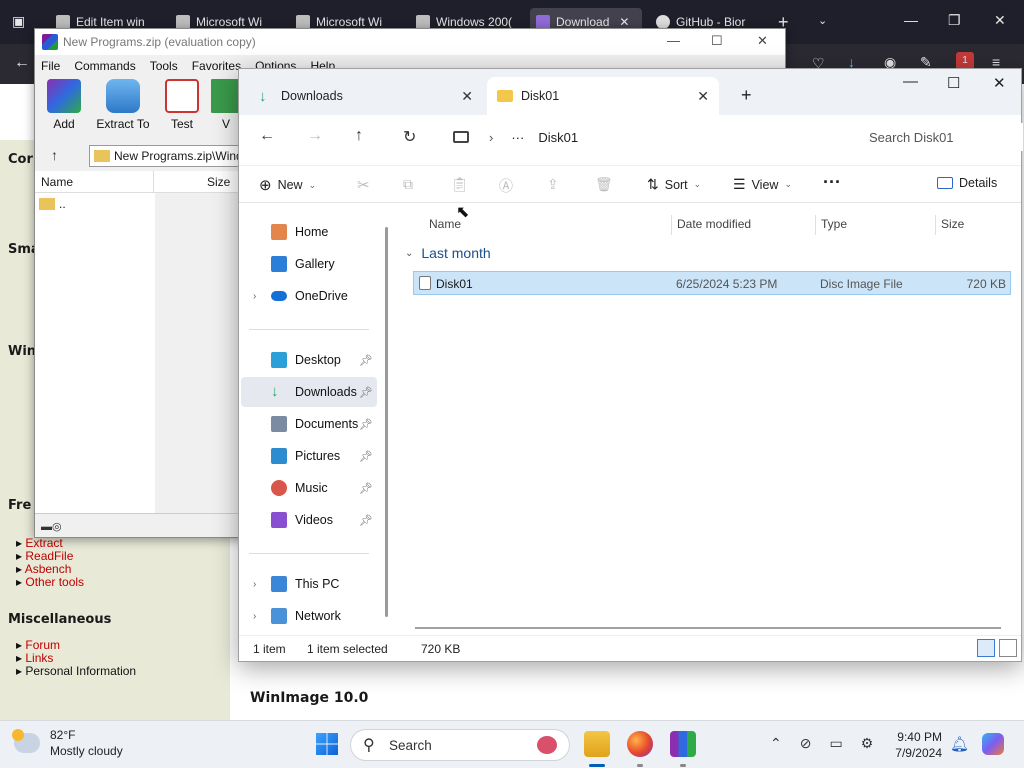 The image size is (1024, 768). I want to click on search-input: Search Disk01, so click(940, 137).